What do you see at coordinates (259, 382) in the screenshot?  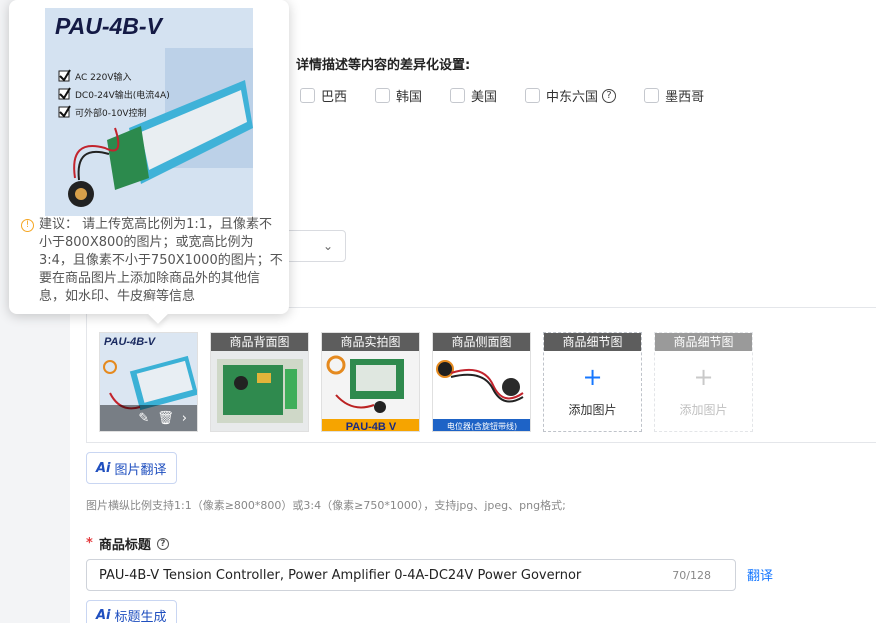 I see `image-slot-back: 商品背面图` at bounding box center [259, 382].